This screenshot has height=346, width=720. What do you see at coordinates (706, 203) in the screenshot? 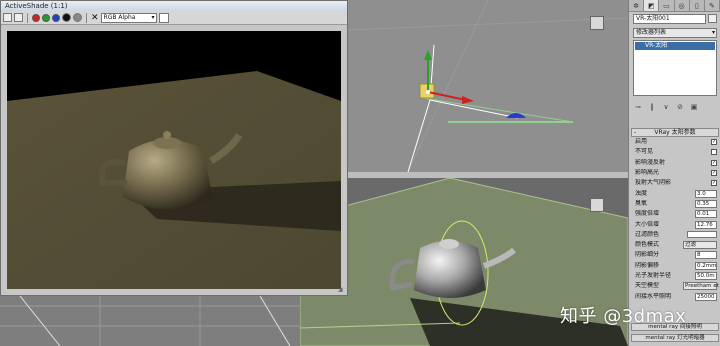
I see `param-spinner: 0.35` at bounding box center [706, 203].